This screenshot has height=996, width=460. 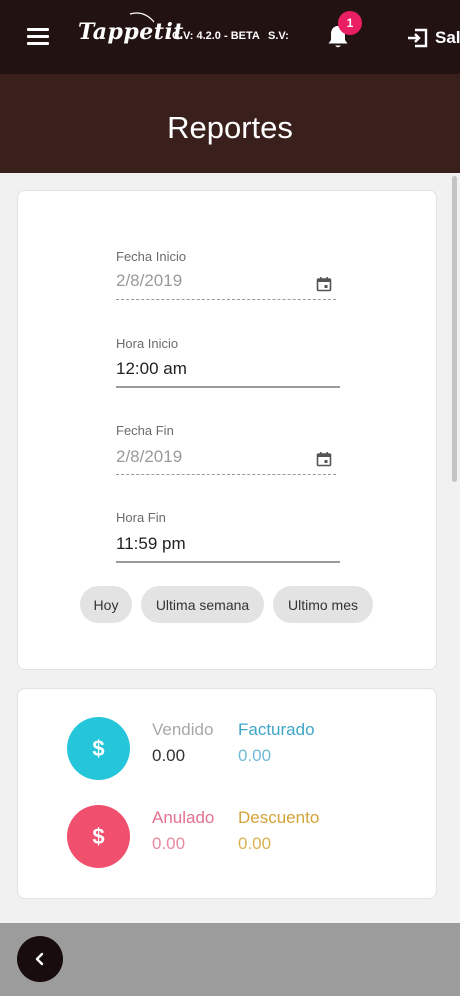 I want to click on server-version: S.V:, so click(x=278, y=36).